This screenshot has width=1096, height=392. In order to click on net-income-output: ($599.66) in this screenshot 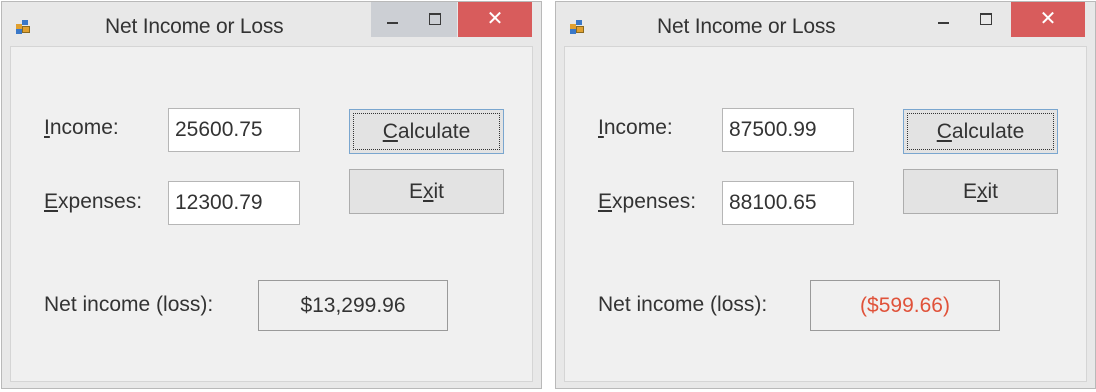, I will do `click(905, 305)`.